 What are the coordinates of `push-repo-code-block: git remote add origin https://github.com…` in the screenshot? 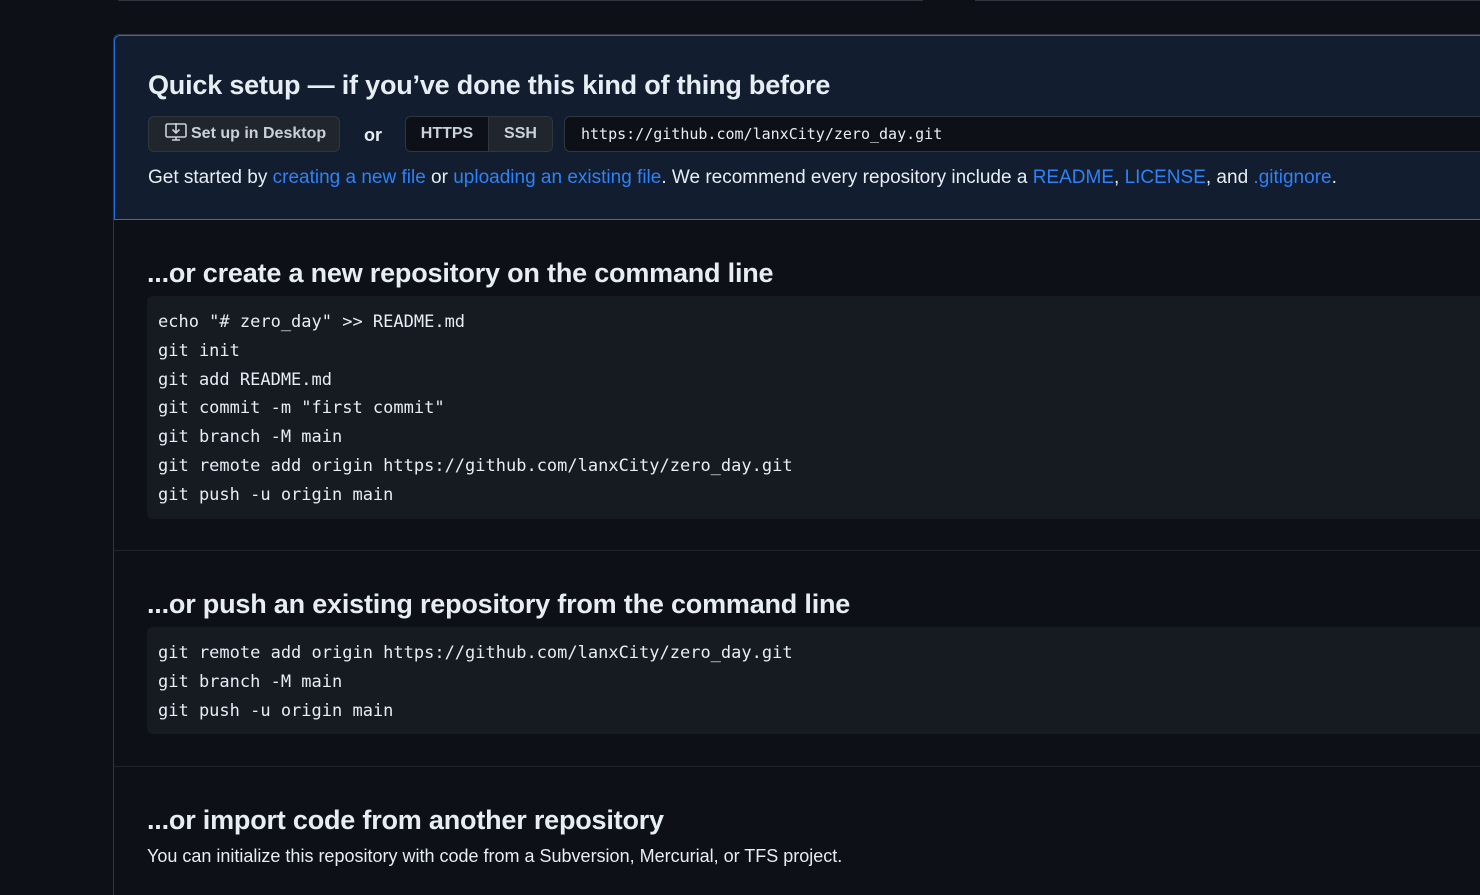 It's located at (813, 680).